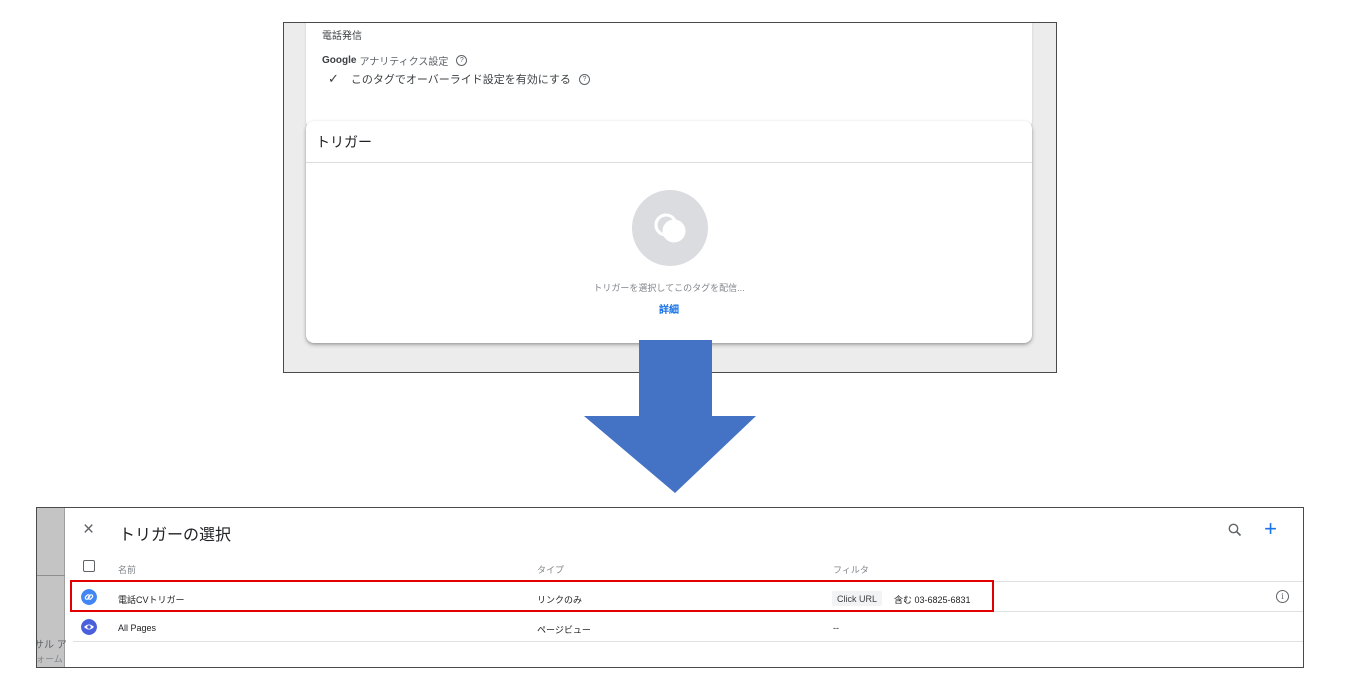 The height and width of the screenshot is (683, 1346). What do you see at coordinates (1270, 529) in the screenshot?
I see `add-icon: +` at bounding box center [1270, 529].